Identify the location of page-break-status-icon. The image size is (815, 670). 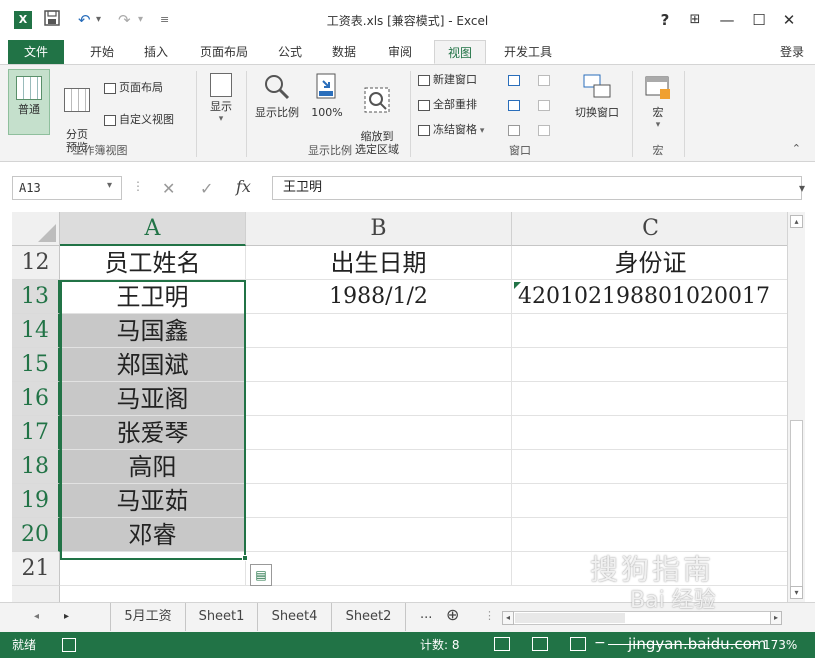
(578, 644).